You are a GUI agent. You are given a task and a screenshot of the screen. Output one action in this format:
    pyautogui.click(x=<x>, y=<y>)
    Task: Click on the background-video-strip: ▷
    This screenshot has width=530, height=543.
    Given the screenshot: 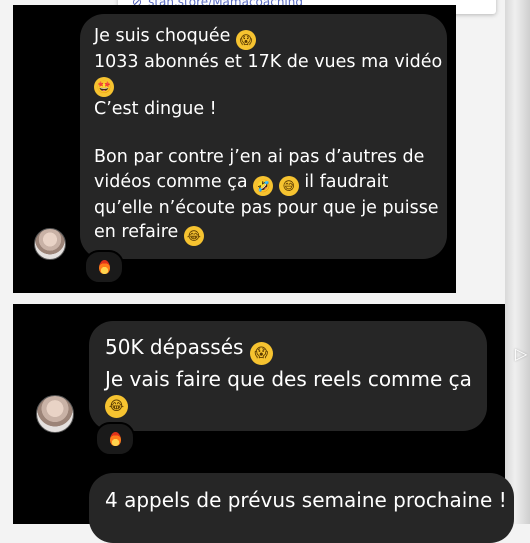 What is the action you would take?
    pyautogui.click(x=517, y=262)
    